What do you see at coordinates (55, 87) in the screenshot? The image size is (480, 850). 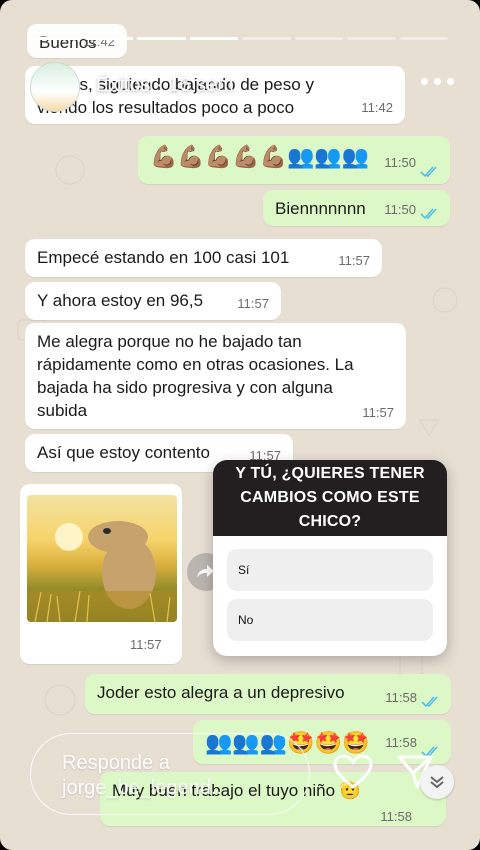 I see `avatar` at bounding box center [55, 87].